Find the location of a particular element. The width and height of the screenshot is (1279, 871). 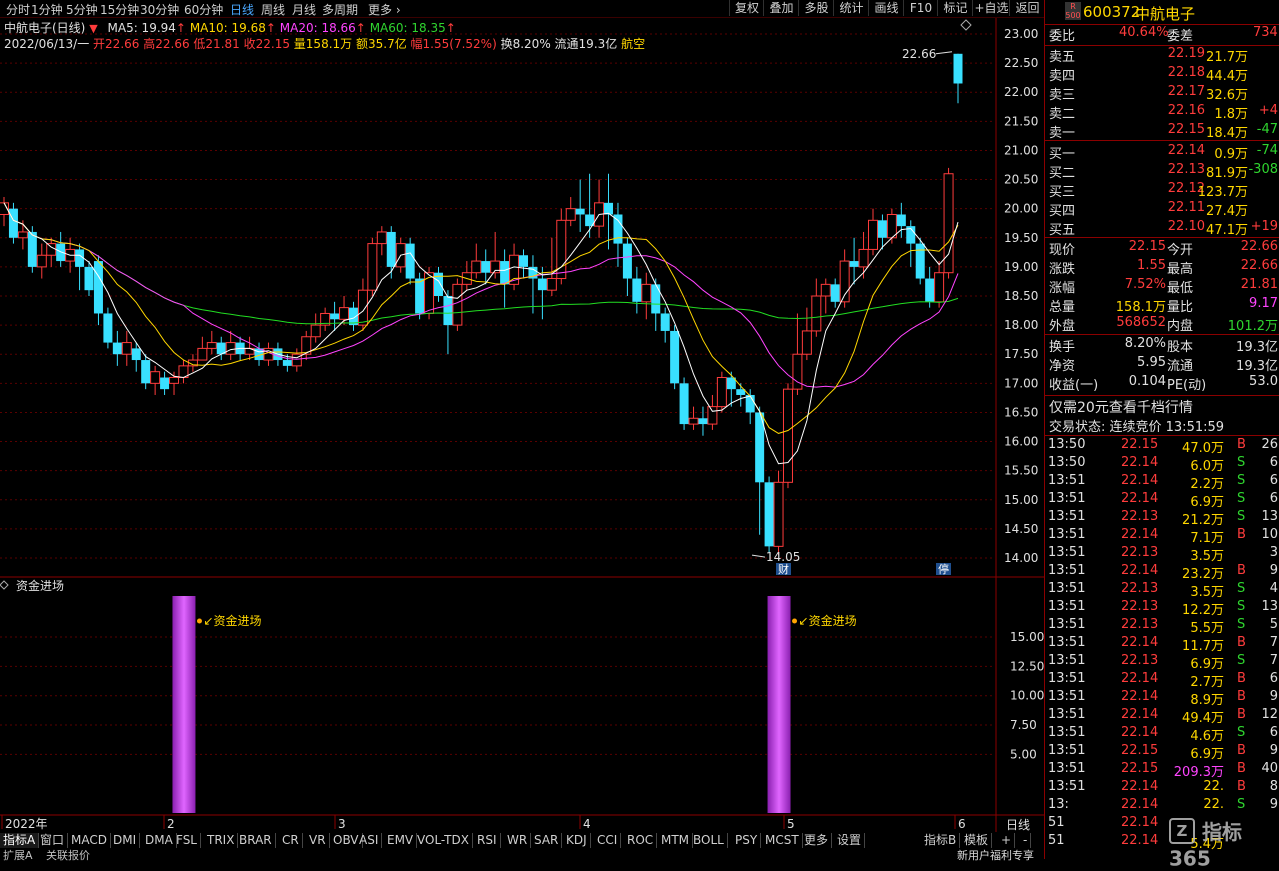

period-tab-fenshi: 分时 is located at coordinates (18, 9).